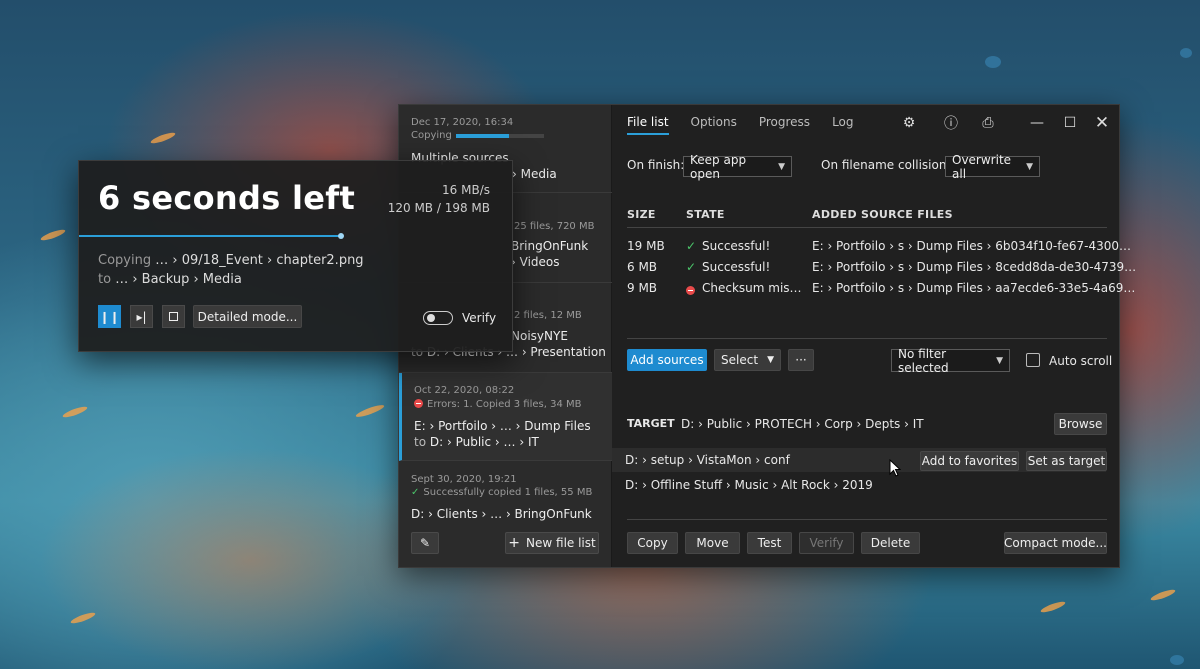 The image size is (1200, 669). I want to click on history-status: 2 files, 12 MB, so click(548, 315).